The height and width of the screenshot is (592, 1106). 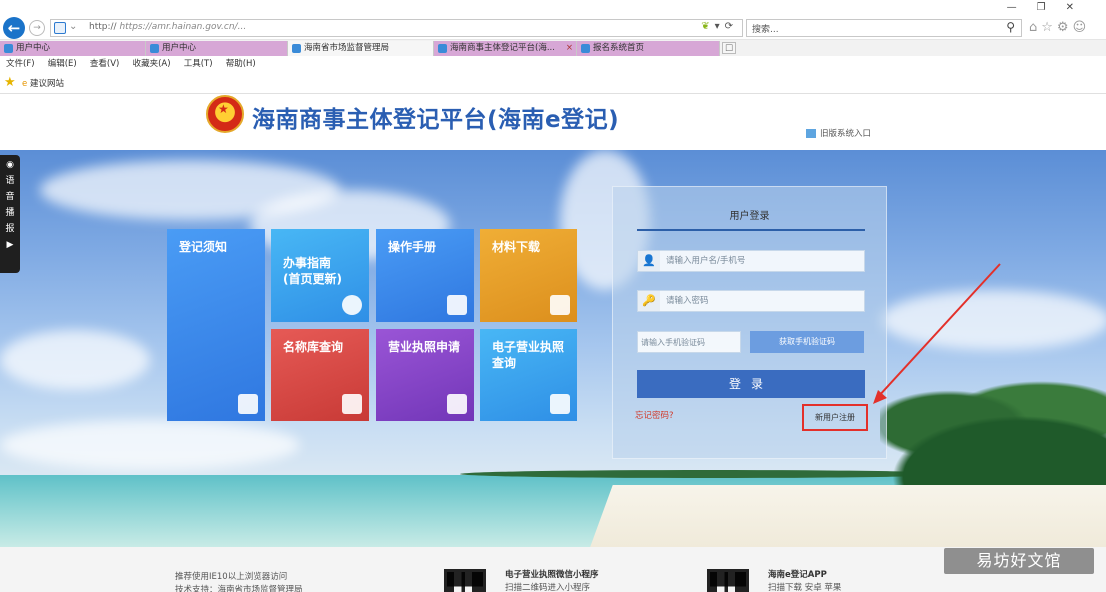 What do you see at coordinates (761, 301) in the screenshot?
I see `password-input` at bounding box center [761, 301].